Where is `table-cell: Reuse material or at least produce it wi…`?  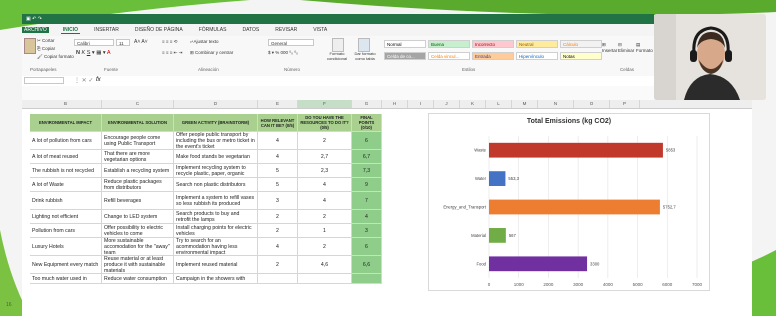 table-cell: Reuse material or at least produce it wi… is located at coordinates (138, 265).